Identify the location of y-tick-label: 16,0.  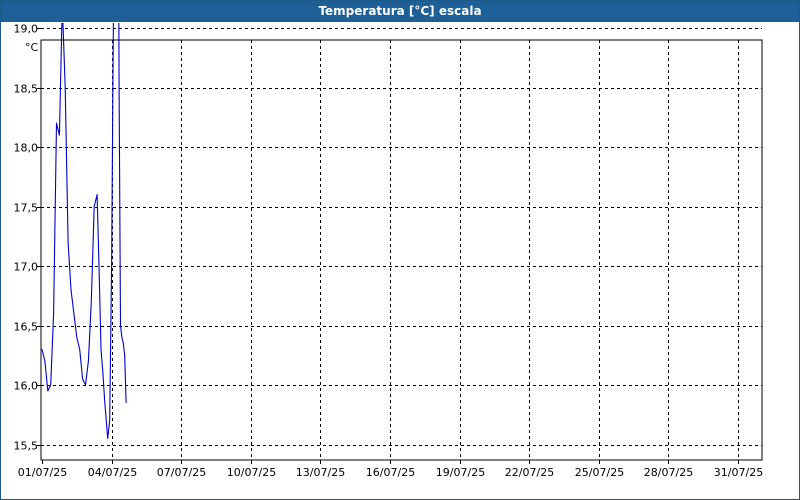
(26, 386).